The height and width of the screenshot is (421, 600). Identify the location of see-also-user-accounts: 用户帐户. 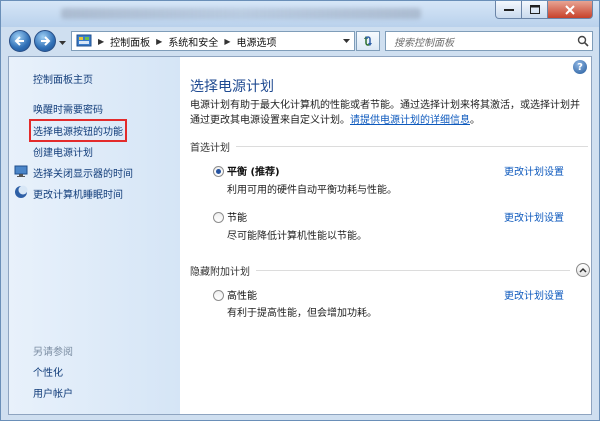
(53, 392).